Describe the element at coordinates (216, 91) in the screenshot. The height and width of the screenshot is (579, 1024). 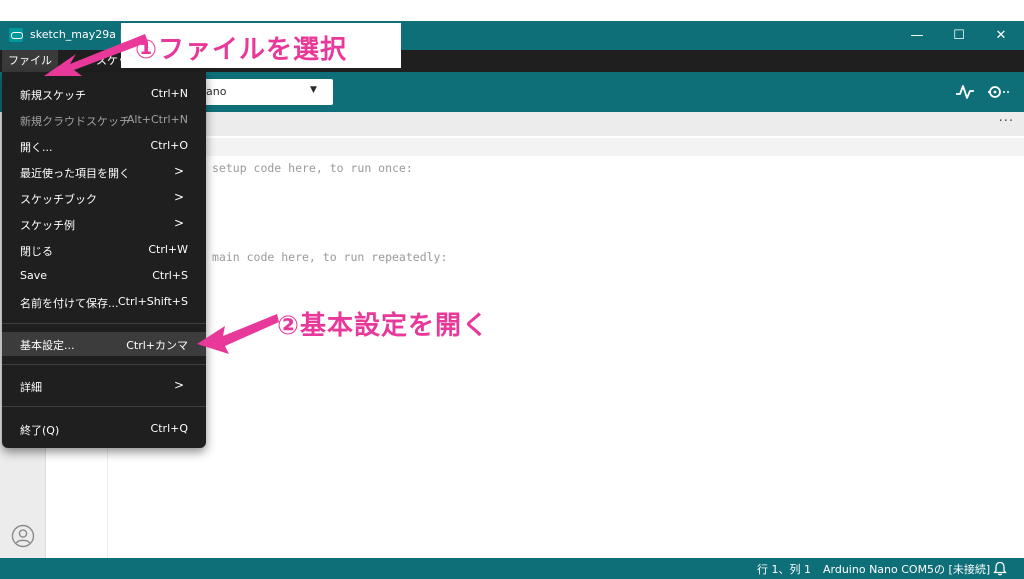
I see `board-selector-label: ano` at that location.